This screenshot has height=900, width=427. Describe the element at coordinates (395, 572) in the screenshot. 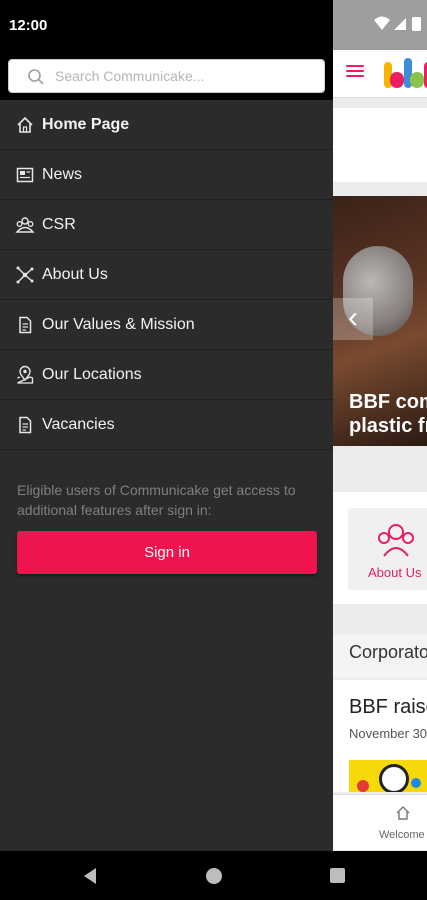

I see `tile-label: About Us` at that location.